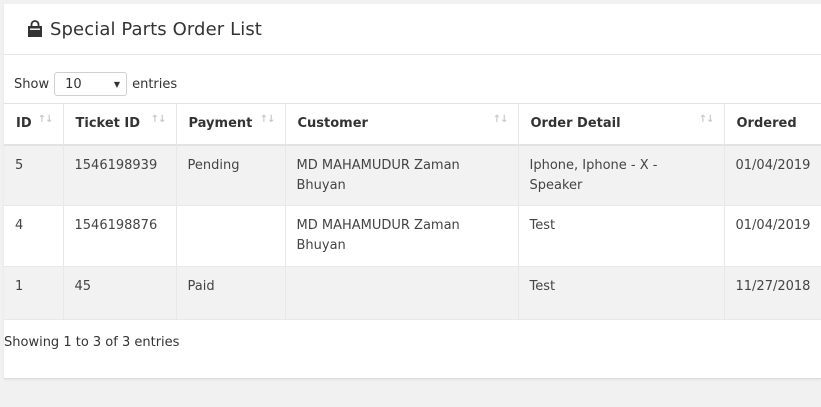  What do you see at coordinates (230, 236) in the screenshot?
I see `cell-payment` at bounding box center [230, 236].